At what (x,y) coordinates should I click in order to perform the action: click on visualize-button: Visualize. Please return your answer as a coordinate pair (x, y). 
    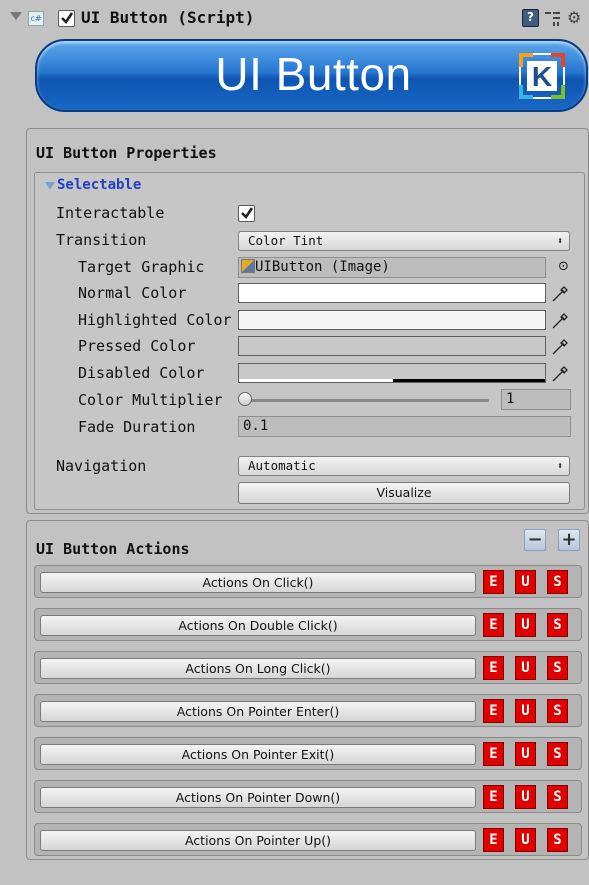
    Looking at the image, I should click on (404, 493).